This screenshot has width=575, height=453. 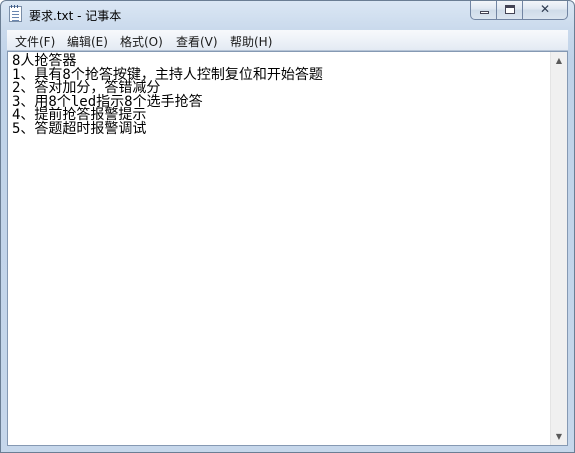 What do you see at coordinates (35, 41) in the screenshot?
I see `menu-file: 文件(F)` at bounding box center [35, 41].